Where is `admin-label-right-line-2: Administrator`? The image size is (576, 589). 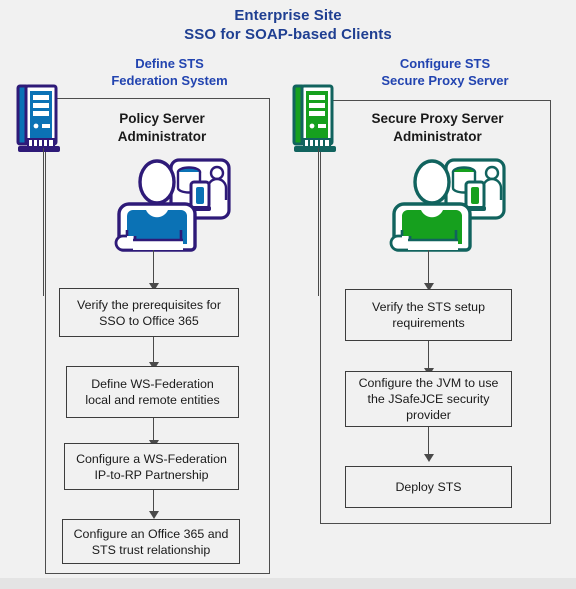 admin-label-right-line-2: Administrator is located at coordinates (437, 136).